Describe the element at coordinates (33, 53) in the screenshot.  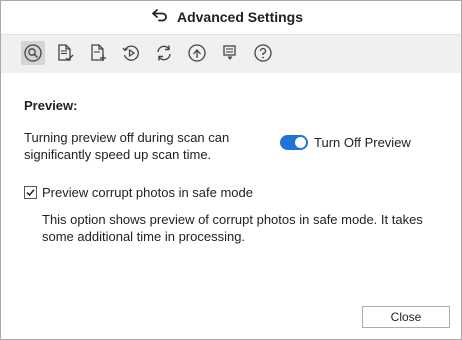
I see `preview-icon` at that location.